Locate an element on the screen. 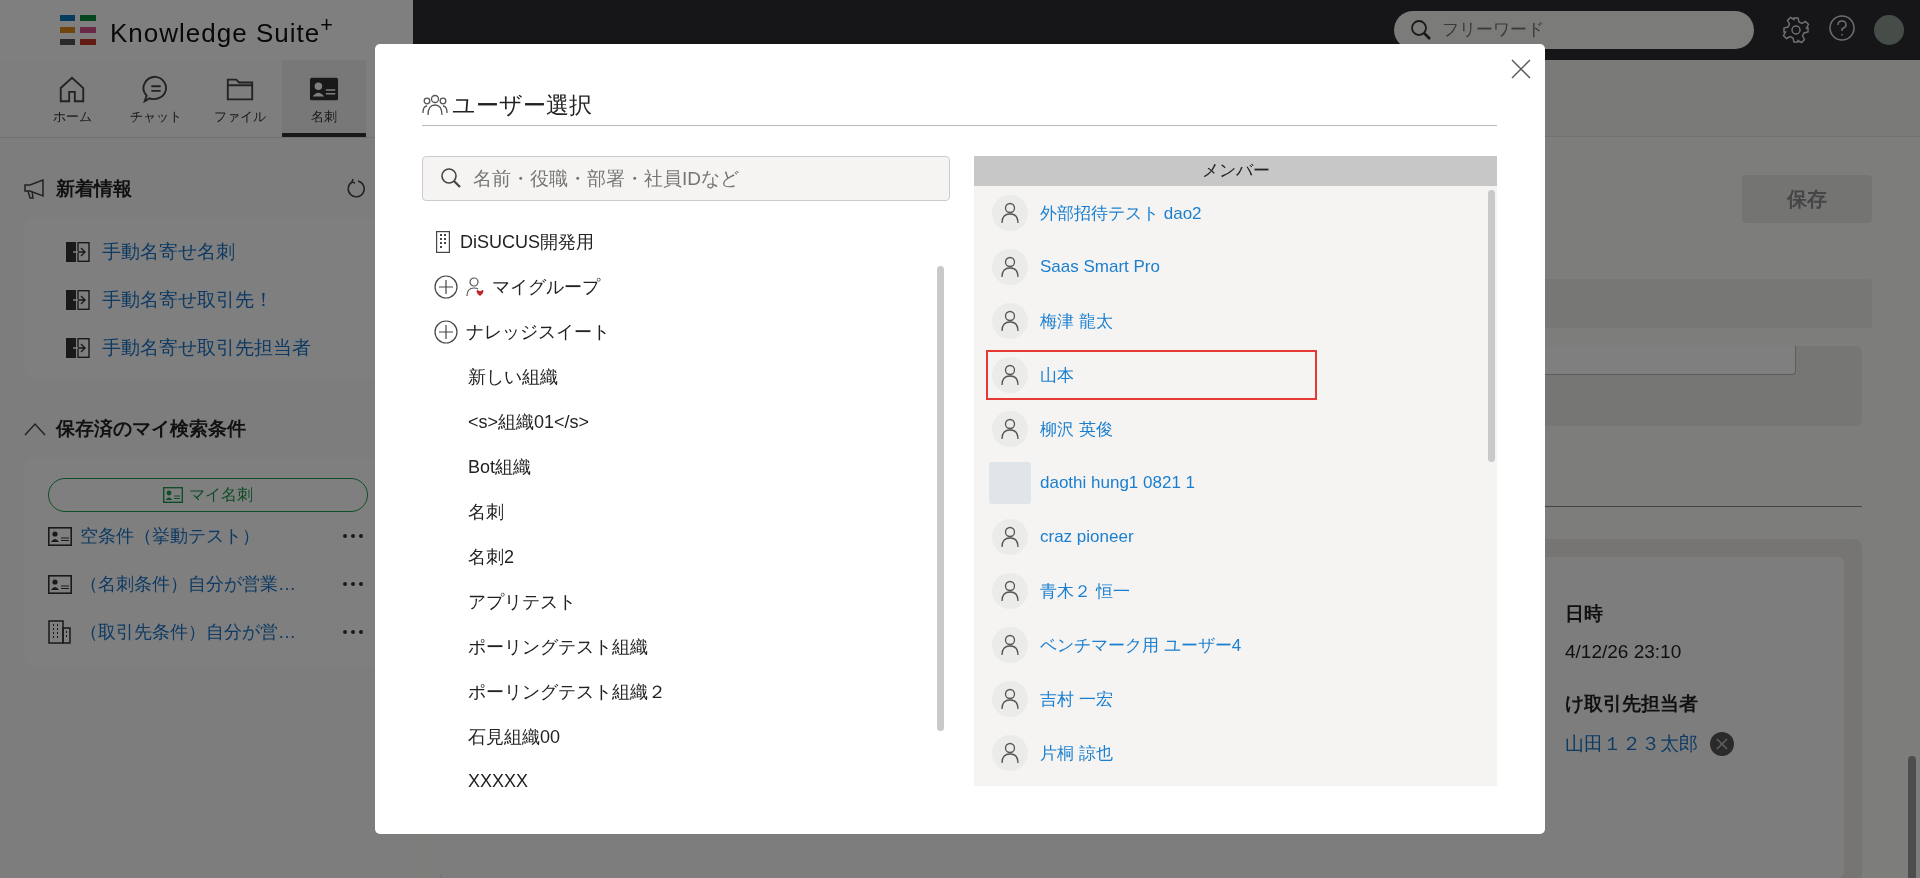  avatar-photo is located at coordinates (1889, 30).